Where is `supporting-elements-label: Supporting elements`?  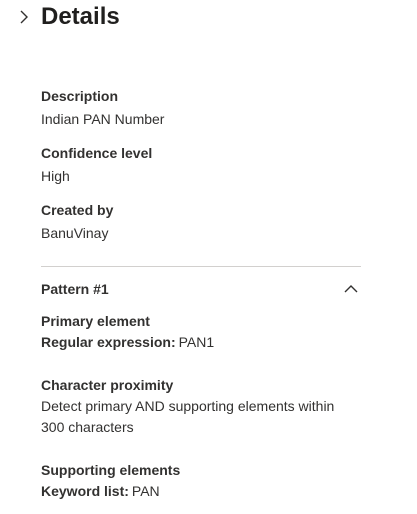 supporting-elements-label: Supporting elements is located at coordinates (111, 470).